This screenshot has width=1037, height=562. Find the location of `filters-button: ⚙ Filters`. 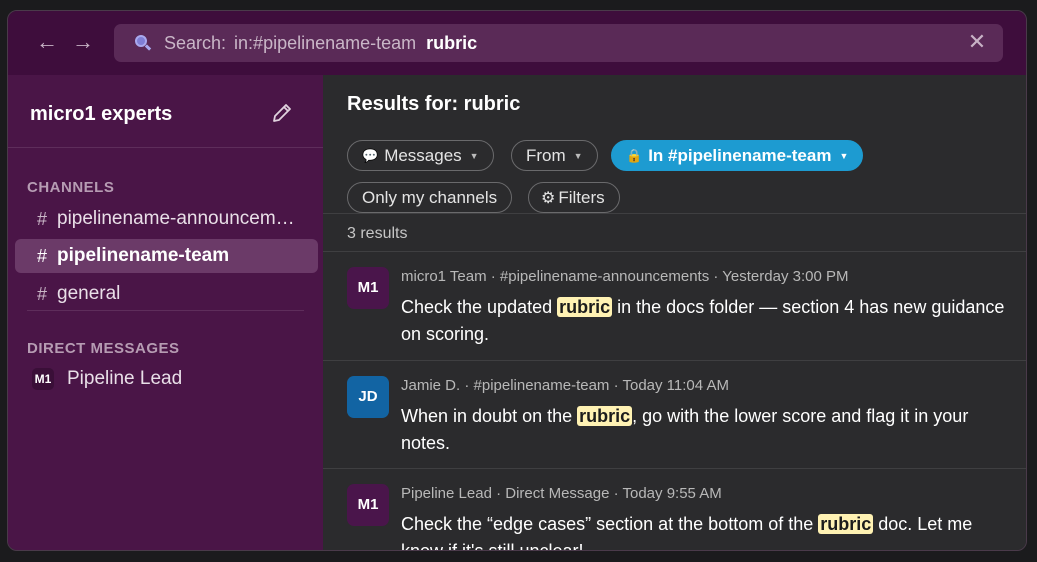

filters-button: ⚙ Filters is located at coordinates (574, 197).